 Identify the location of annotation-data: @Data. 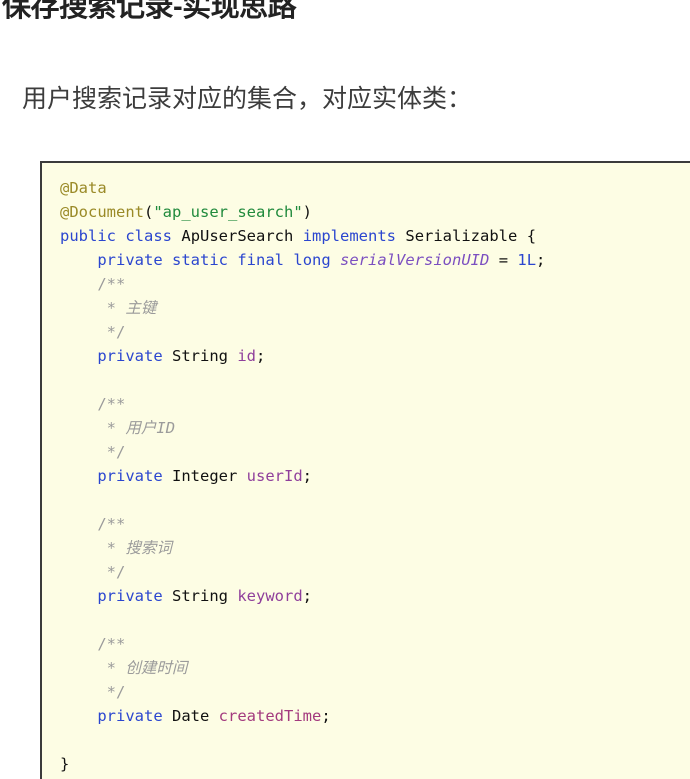
(83, 188).